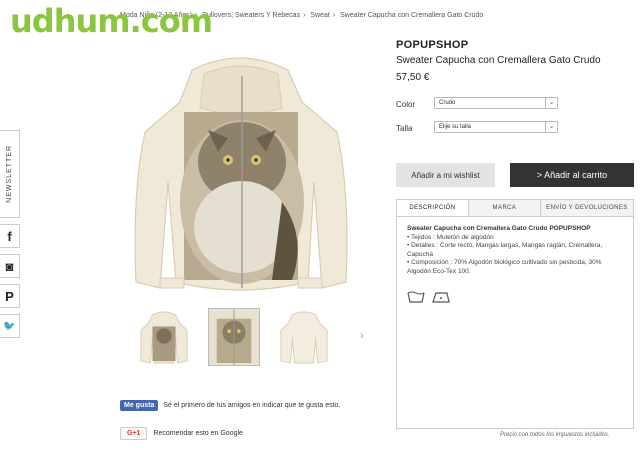 Image resolution: width=640 pixels, height=449 pixels. What do you see at coordinates (404, 128) in the screenshot?
I see `size-label: Talla` at bounding box center [404, 128].